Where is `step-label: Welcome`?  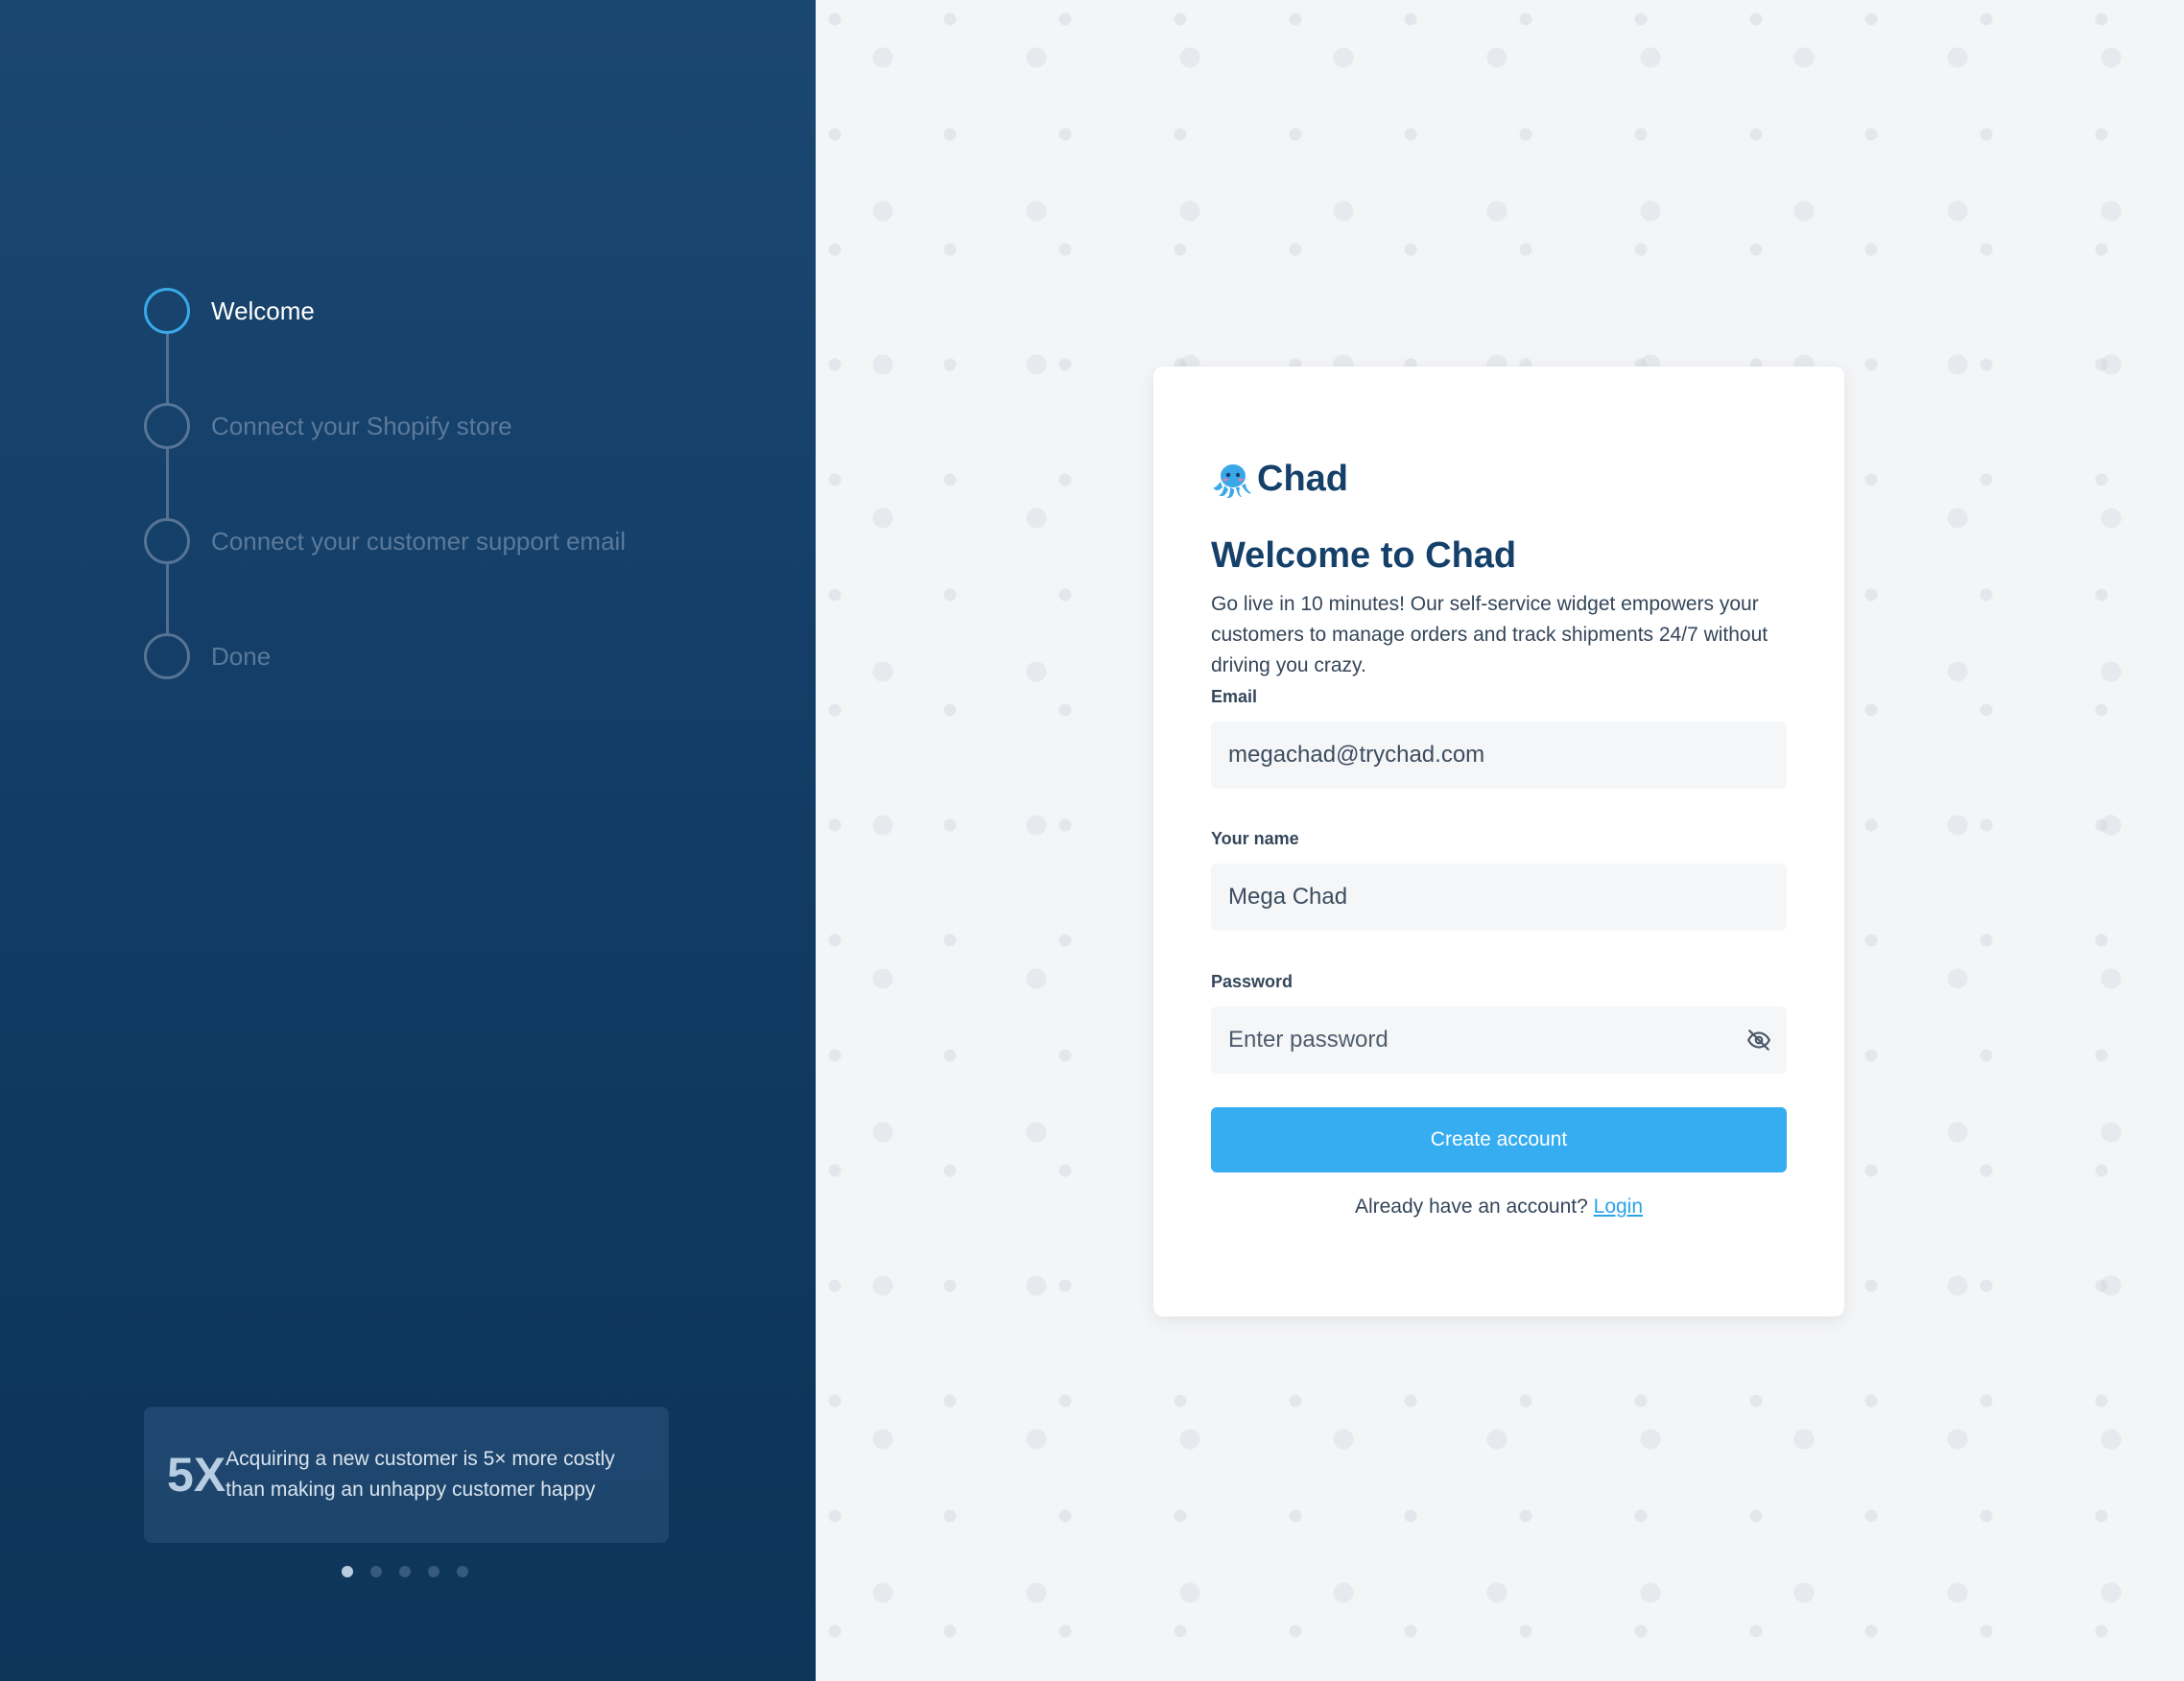
step-label: Welcome is located at coordinates (263, 310).